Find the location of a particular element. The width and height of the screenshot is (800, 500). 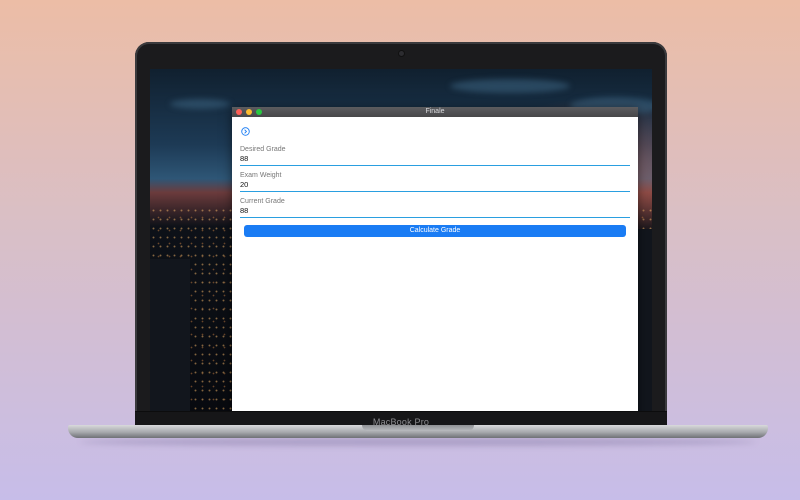

current-grade-label: Current Grade is located at coordinates (262, 201).